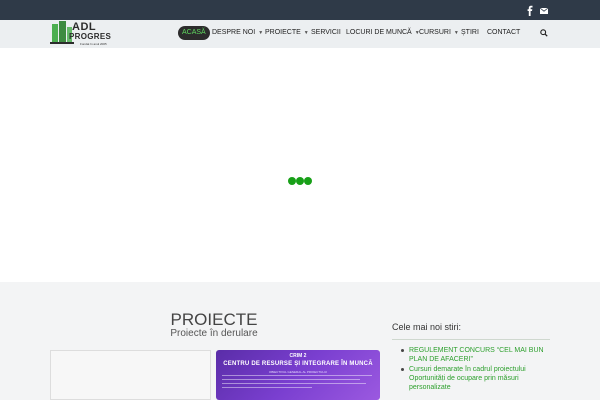 Image resolution: width=600 pixels, height=400 pixels. I want to click on divider, so click(471, 339).